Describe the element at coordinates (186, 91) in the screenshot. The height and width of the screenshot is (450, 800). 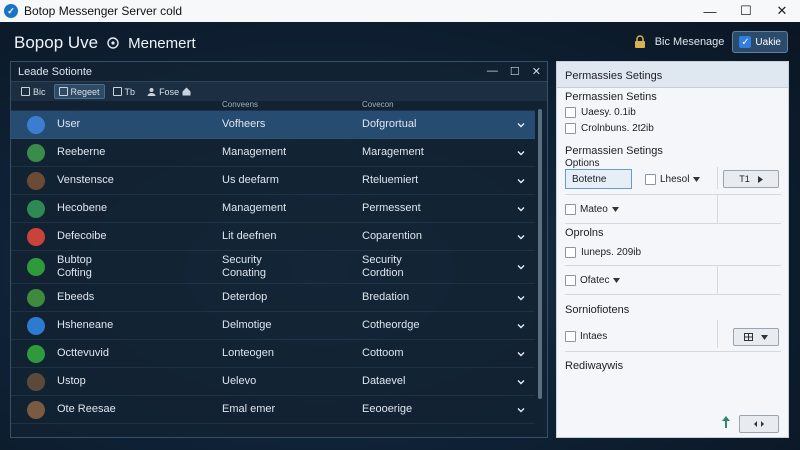
I see `home-icon` at that location.